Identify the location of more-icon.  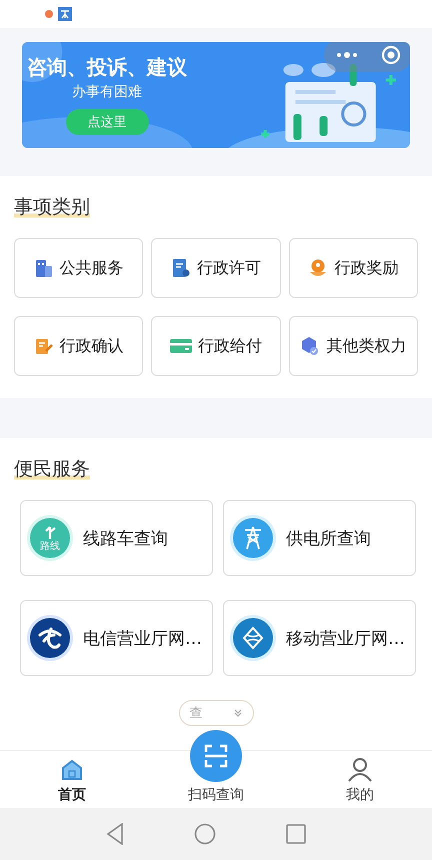
(347, 55).